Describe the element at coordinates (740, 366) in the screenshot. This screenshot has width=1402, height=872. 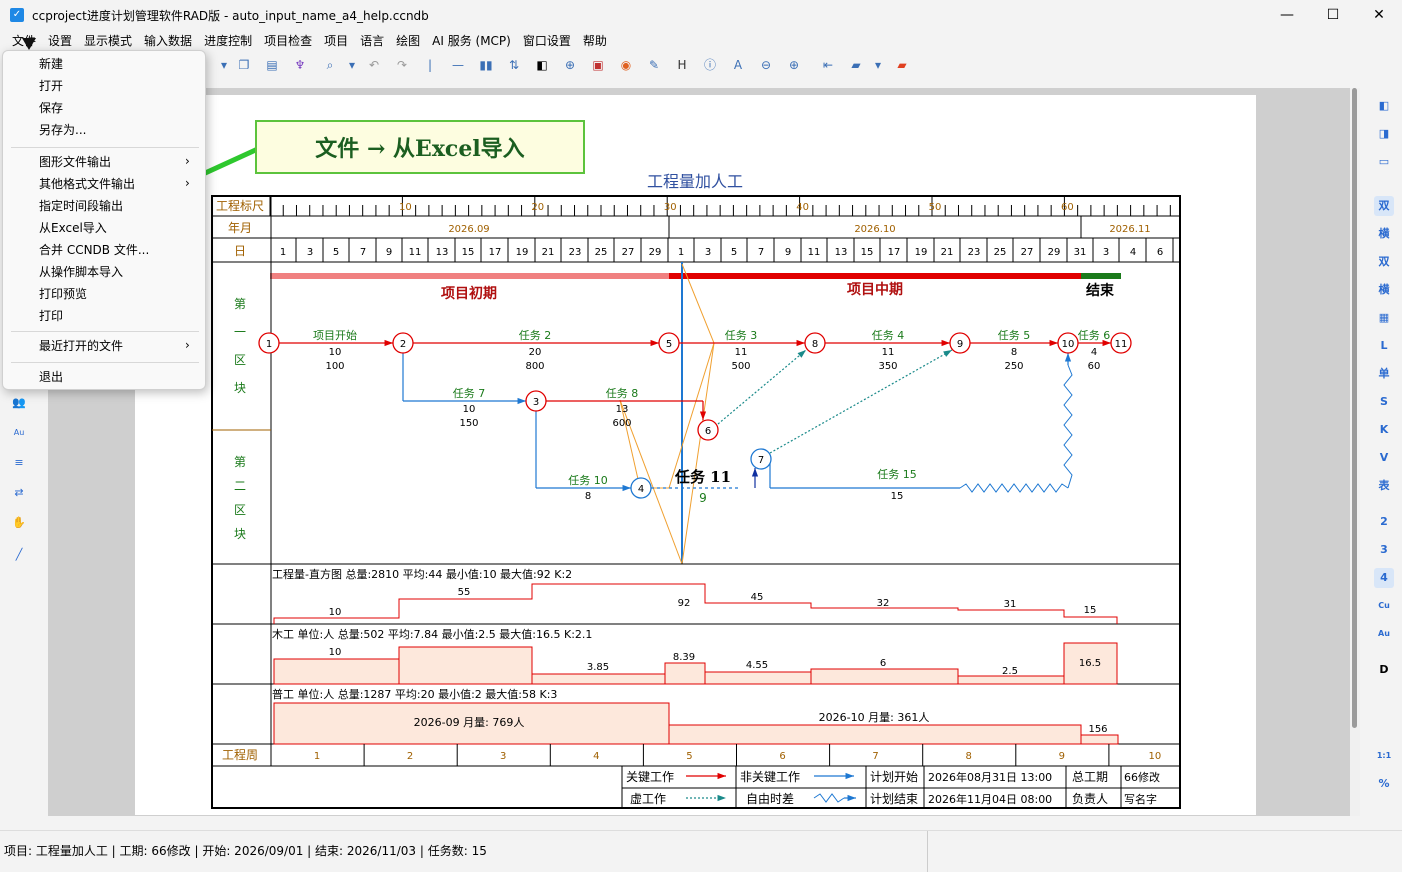
I see `task-quantity: 500` at that location.